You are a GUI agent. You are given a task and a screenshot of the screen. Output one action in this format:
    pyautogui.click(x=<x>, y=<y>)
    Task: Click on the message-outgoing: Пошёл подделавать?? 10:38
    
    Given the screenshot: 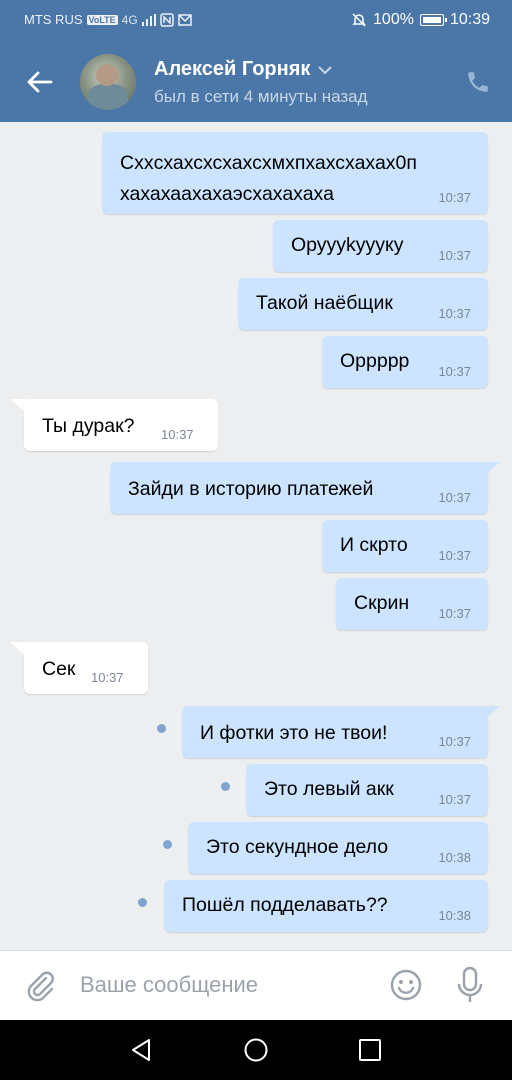 What is the action you would take?
    pyautogui.click(x=326, y=906)
    